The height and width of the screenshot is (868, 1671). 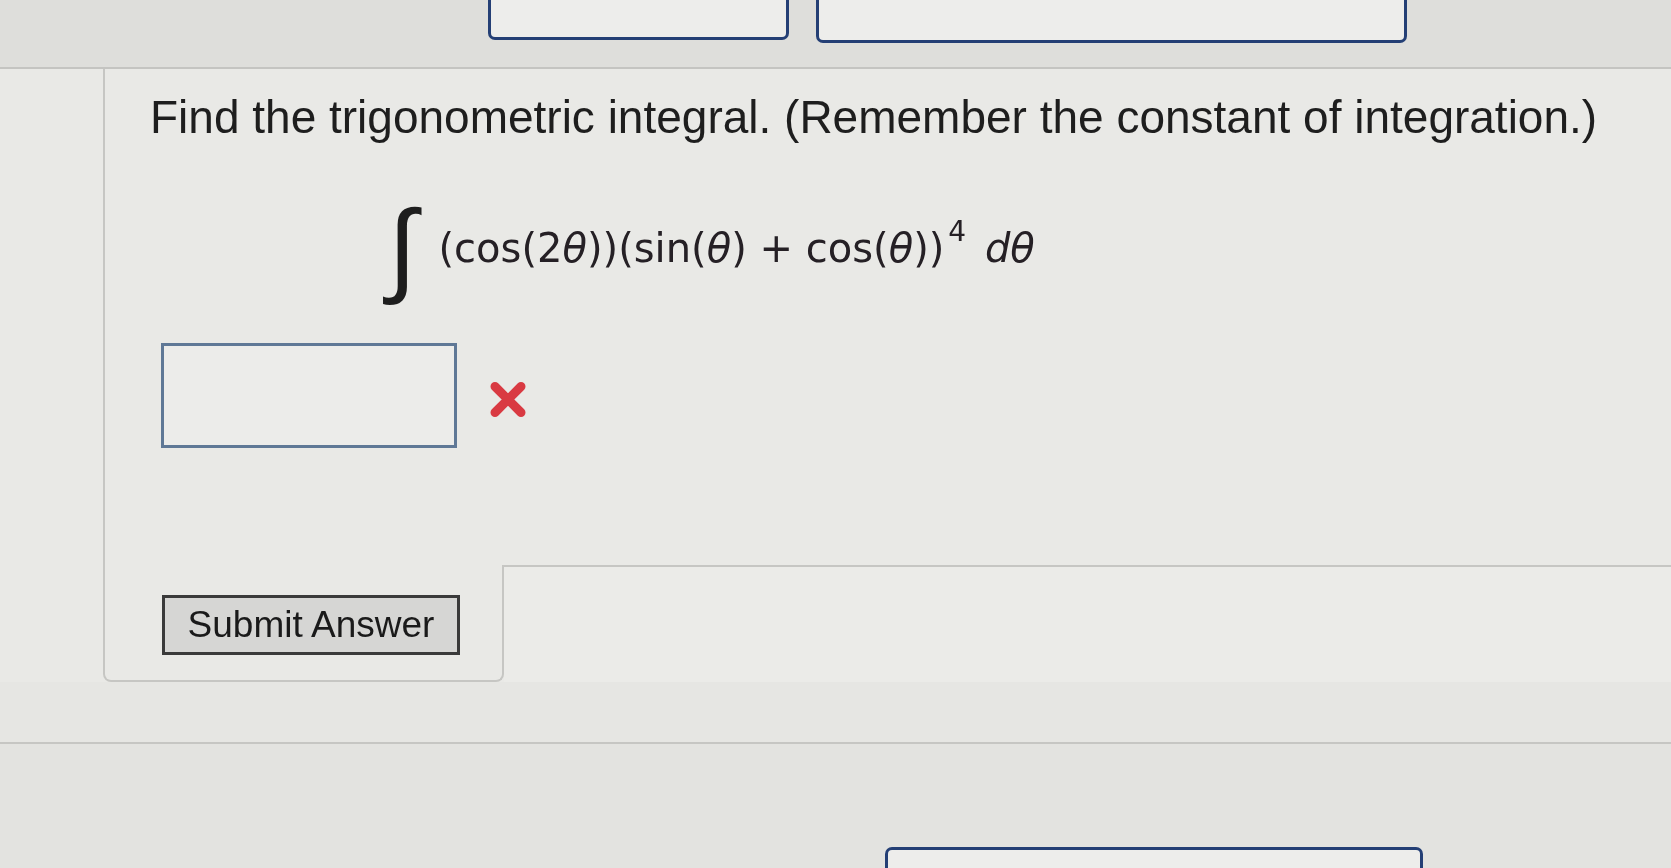 I want to click on math-expression: (cos(2θ))(sin(θ) + cos(θ))$^{4}$ dθ, so click(x=736, y=246).